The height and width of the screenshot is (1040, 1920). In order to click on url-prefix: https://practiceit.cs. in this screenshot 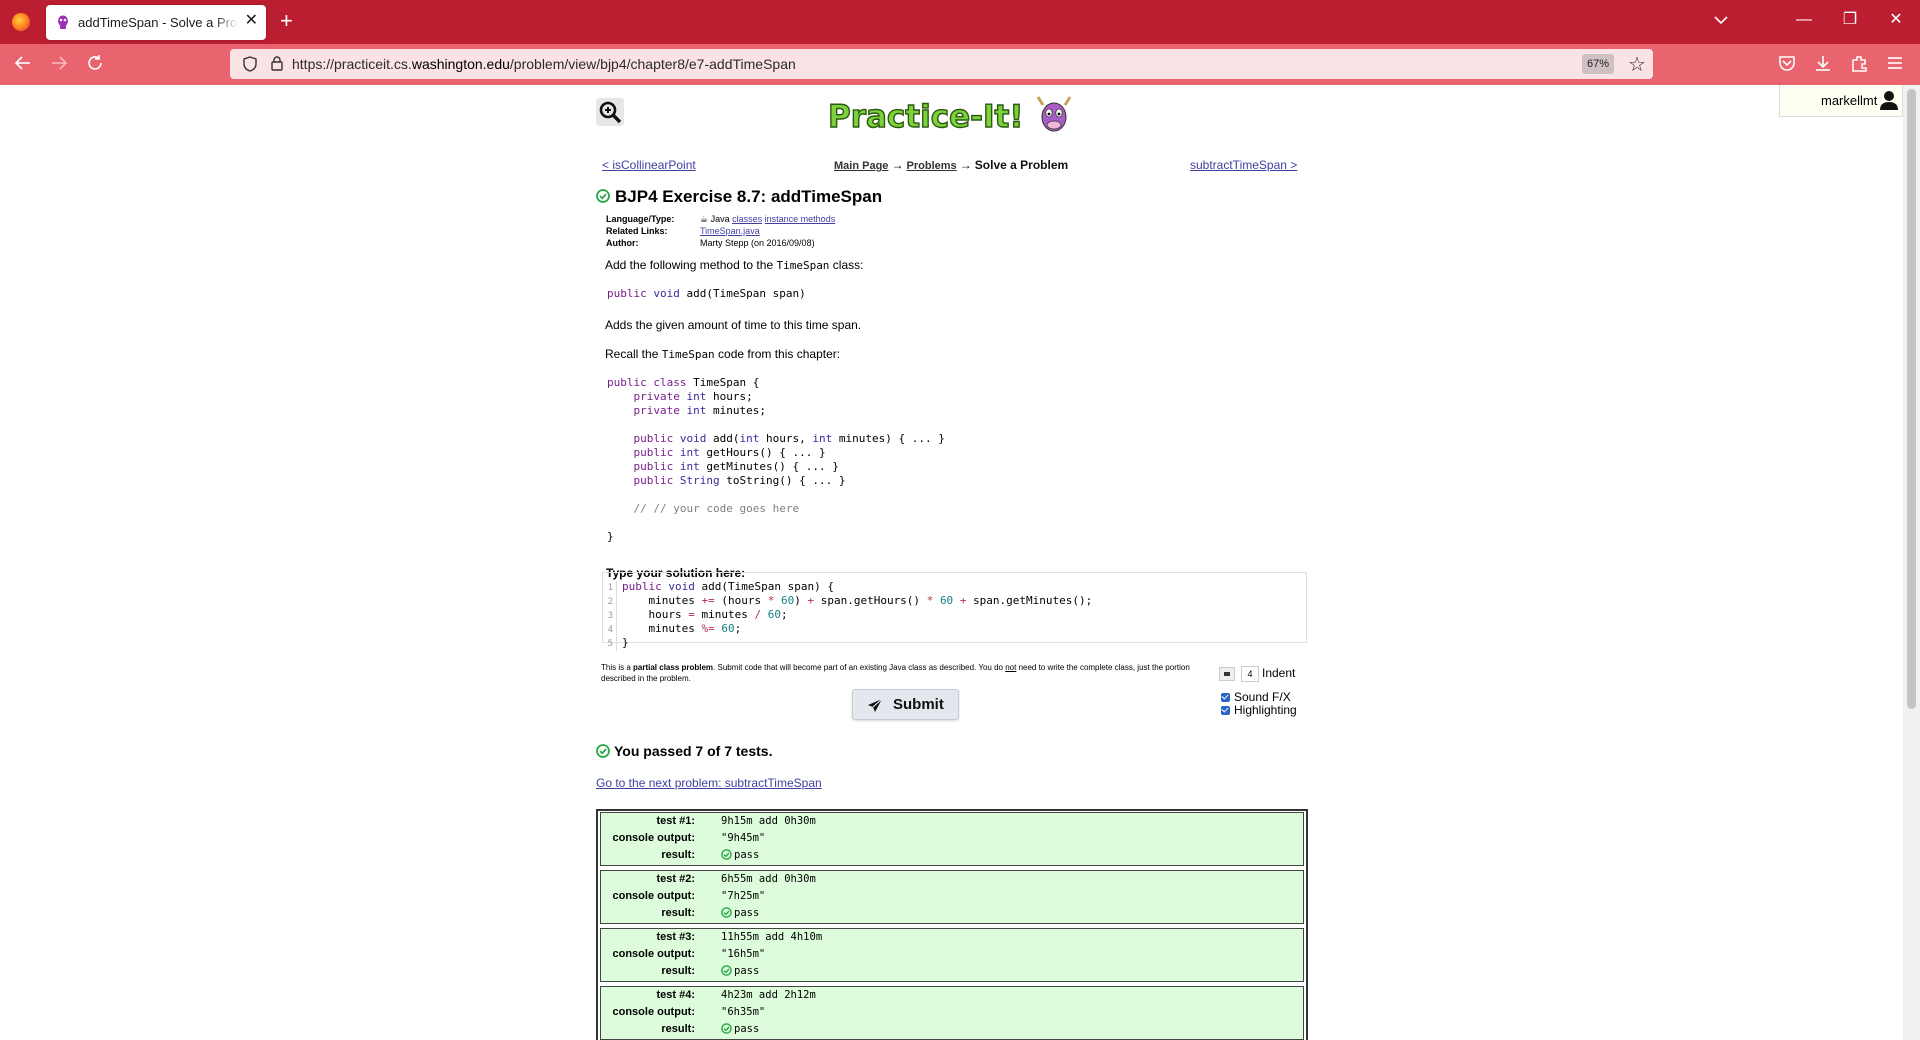, I will do `click(352, 64)`.